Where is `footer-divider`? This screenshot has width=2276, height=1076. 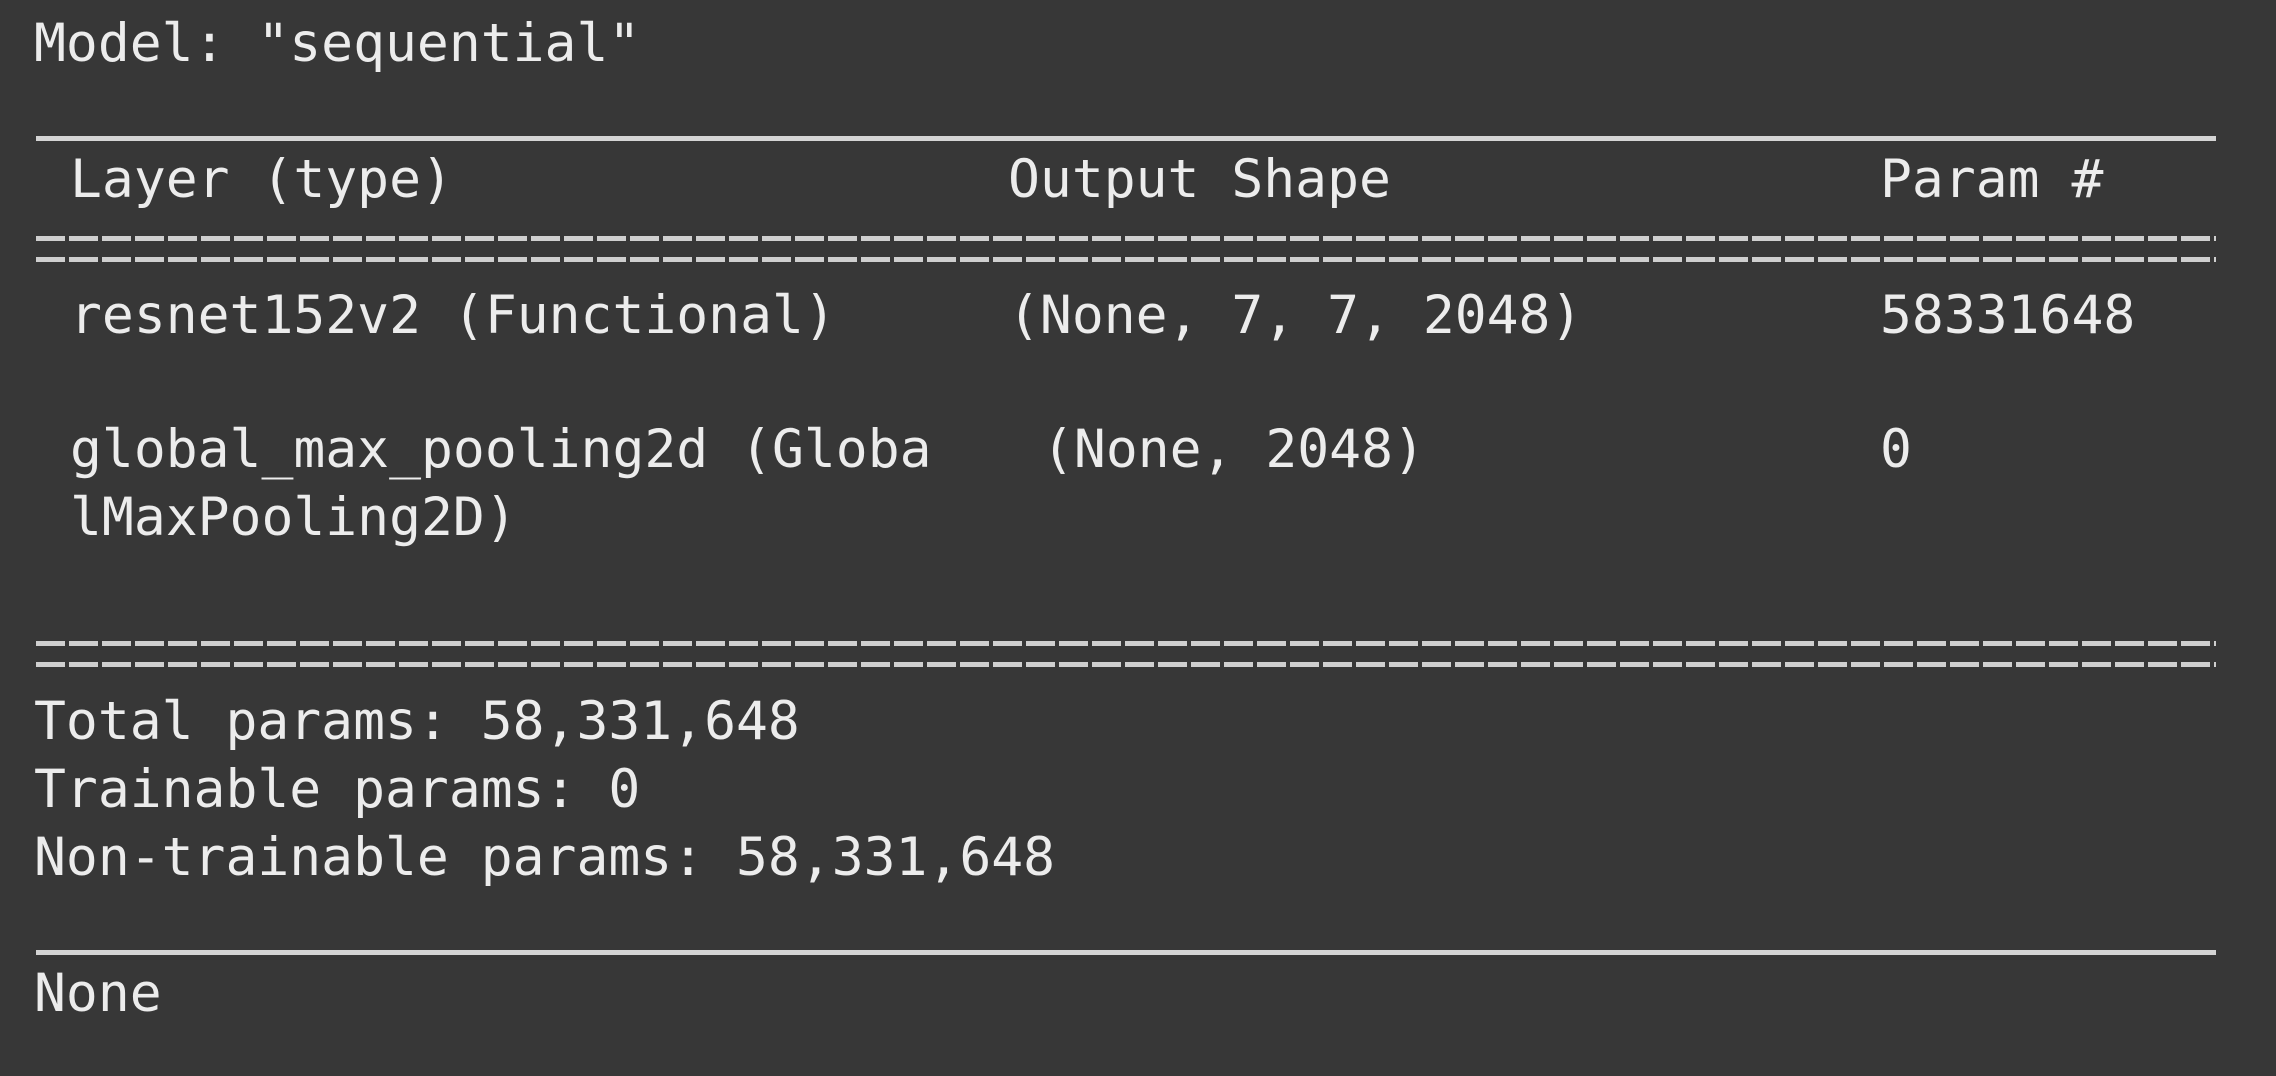
footer-divider is located at coordinates (1126, 654).